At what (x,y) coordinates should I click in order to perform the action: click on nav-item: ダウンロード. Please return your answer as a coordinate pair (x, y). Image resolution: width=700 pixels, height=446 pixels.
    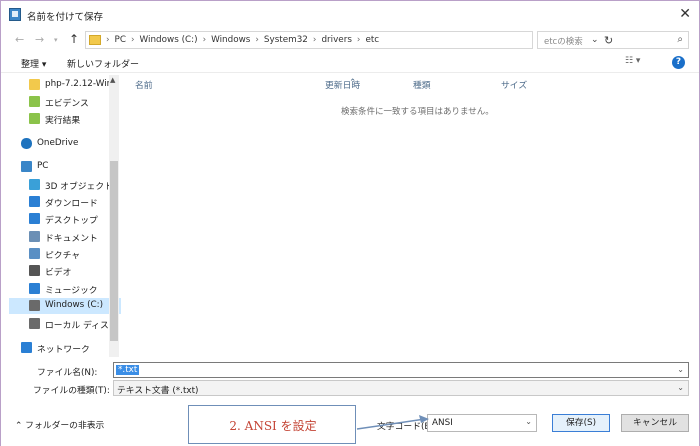
    Looking at the image, I should click on (65, 202).